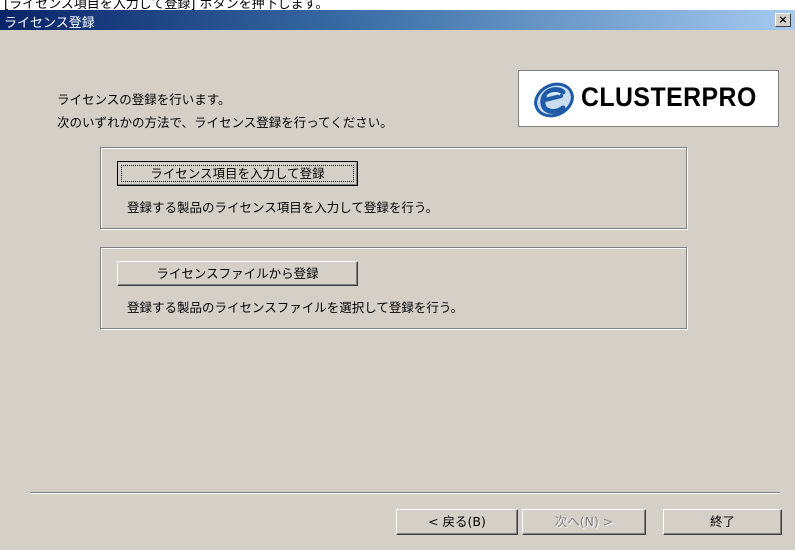 Image resolution: width=795 pixels, height=550 pixels. I want to click on license-input-register-label: ライセンス項目を入力して登録, so click(237, 173).